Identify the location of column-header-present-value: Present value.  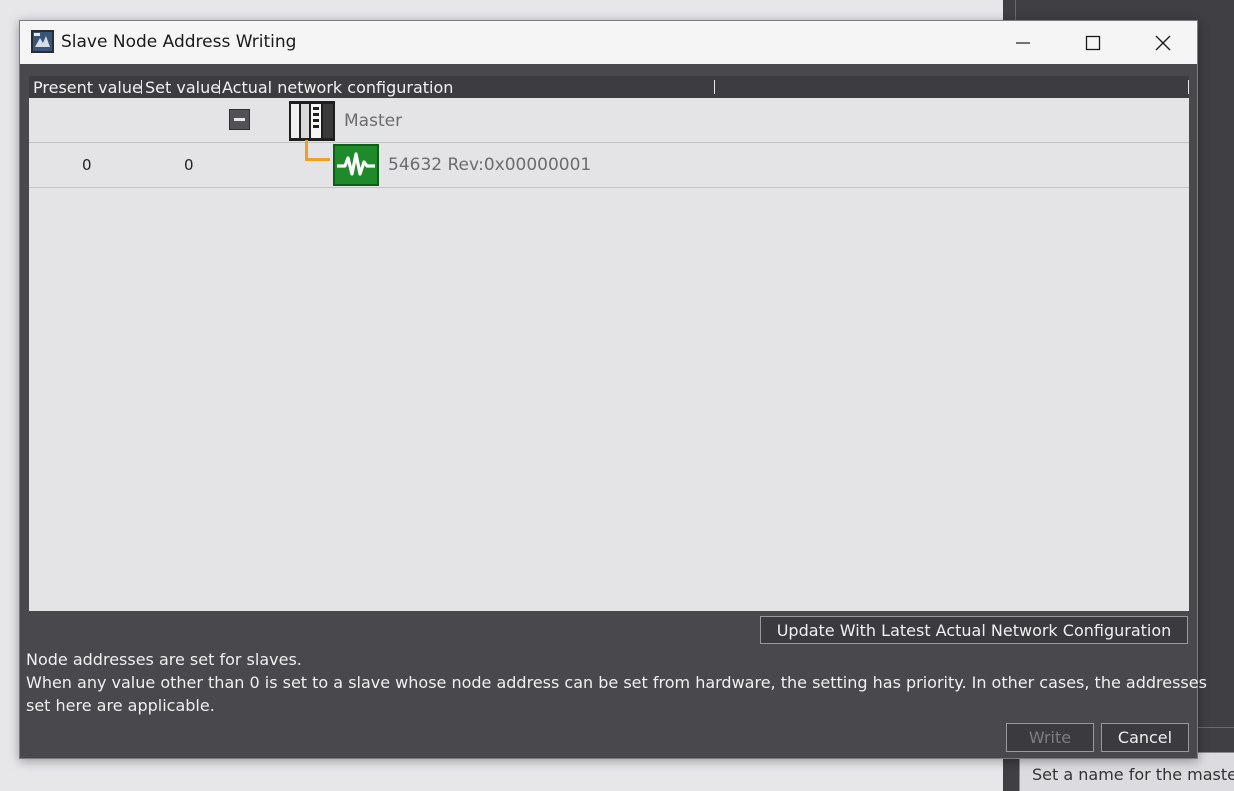
(87, 87).